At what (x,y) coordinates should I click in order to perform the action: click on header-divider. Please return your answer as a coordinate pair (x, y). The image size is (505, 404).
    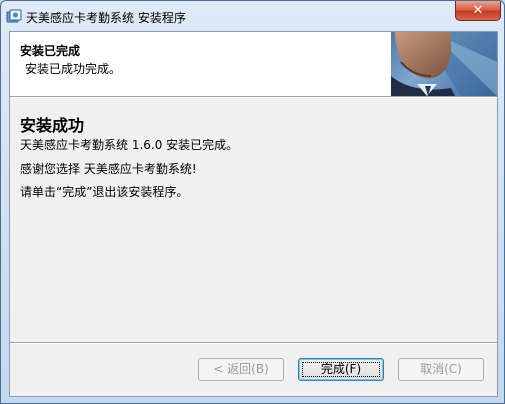
    Looking at the image, I should click on (253, 97).